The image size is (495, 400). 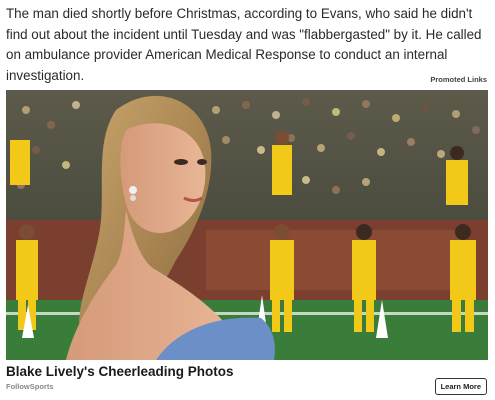 I want to click on ad-source: FollowSports, so click(x=30, y=386).